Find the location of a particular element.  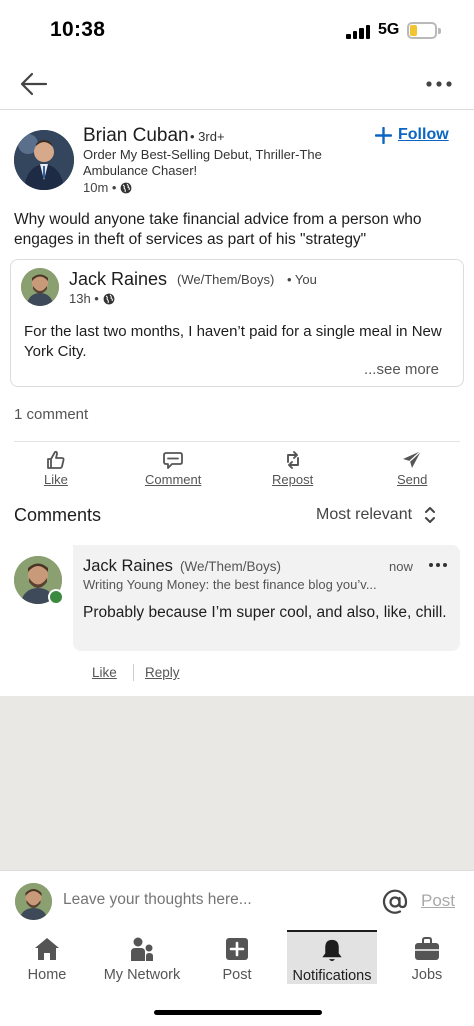

sort-chevrons-icon is located at coordinates (430, 515).